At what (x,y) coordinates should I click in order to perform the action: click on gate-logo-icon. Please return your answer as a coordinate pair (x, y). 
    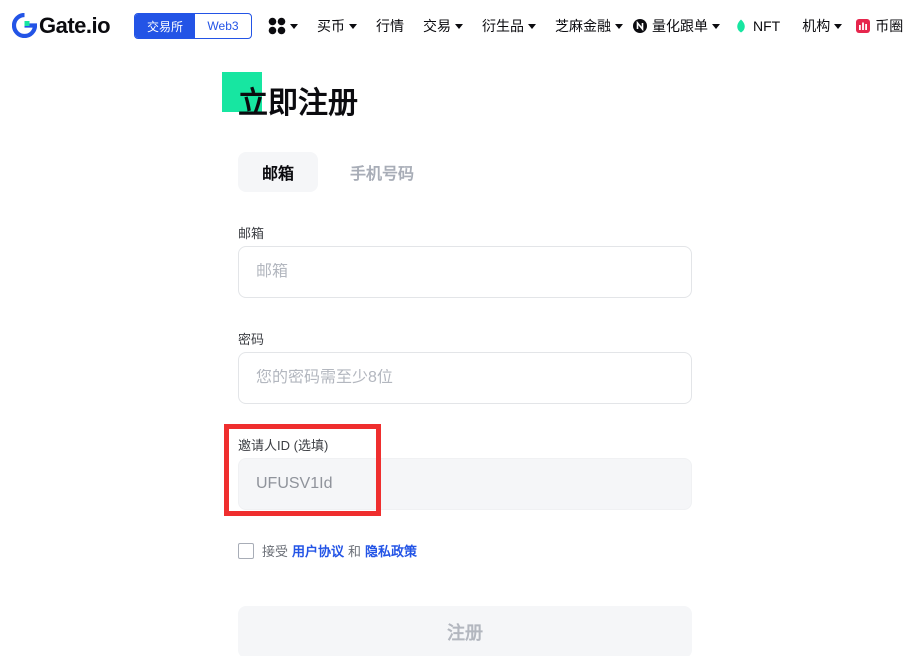
    Looking at the image, I should click on (24, 25).